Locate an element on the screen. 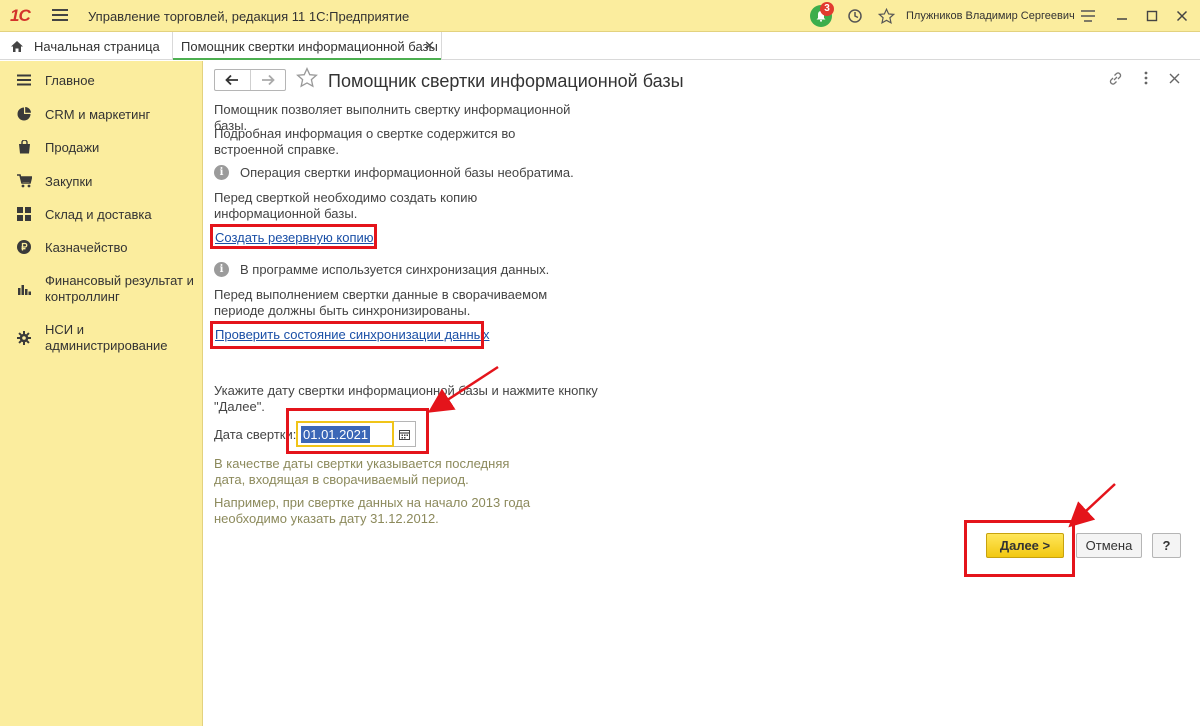  shopping-bag-icon is located at coordinates (24, 147).